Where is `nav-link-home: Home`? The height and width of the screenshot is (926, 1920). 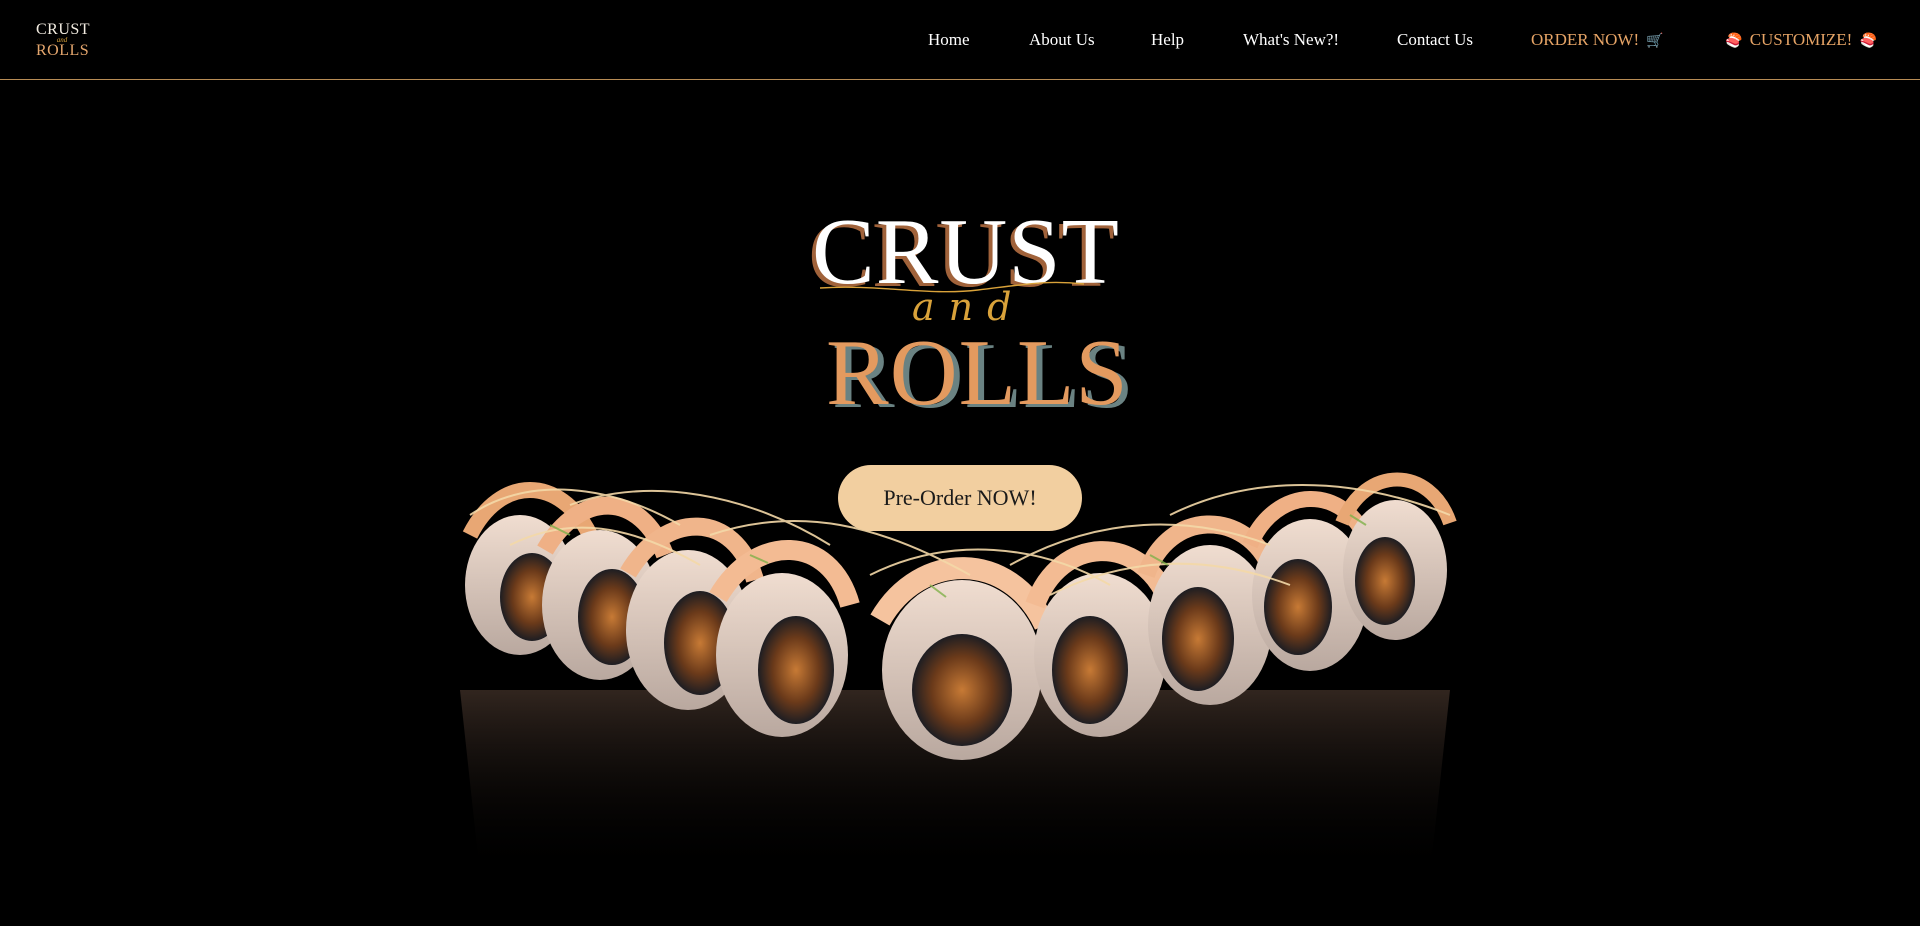
nav-link-home: Home is located at coordinates (949, 40).